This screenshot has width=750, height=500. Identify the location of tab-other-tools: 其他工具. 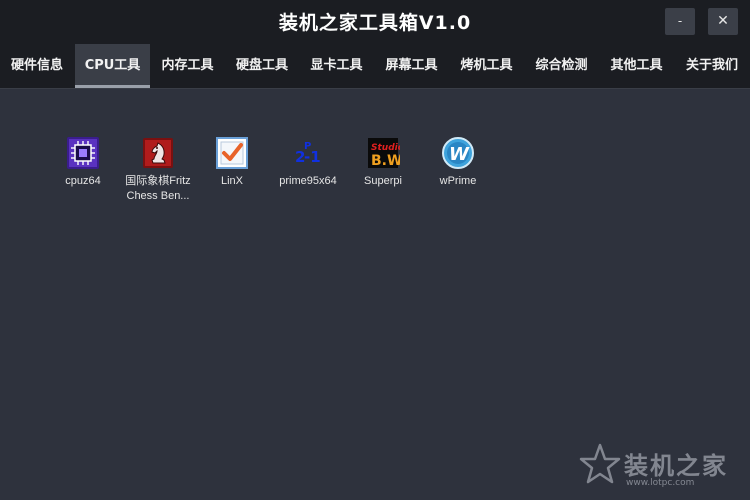
(636, 66).